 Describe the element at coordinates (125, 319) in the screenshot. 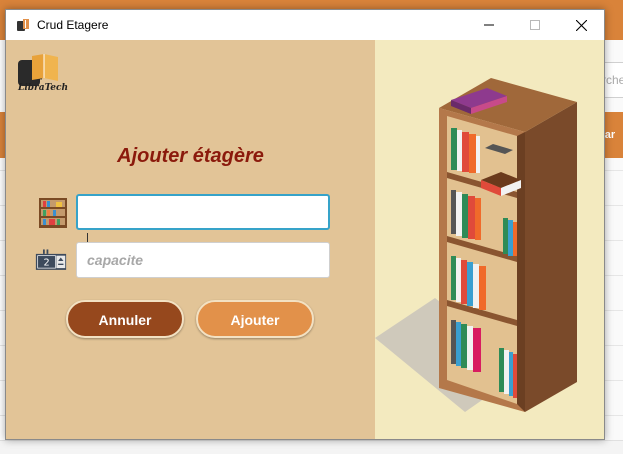

I see `cancel-button: Annuler` at that location.